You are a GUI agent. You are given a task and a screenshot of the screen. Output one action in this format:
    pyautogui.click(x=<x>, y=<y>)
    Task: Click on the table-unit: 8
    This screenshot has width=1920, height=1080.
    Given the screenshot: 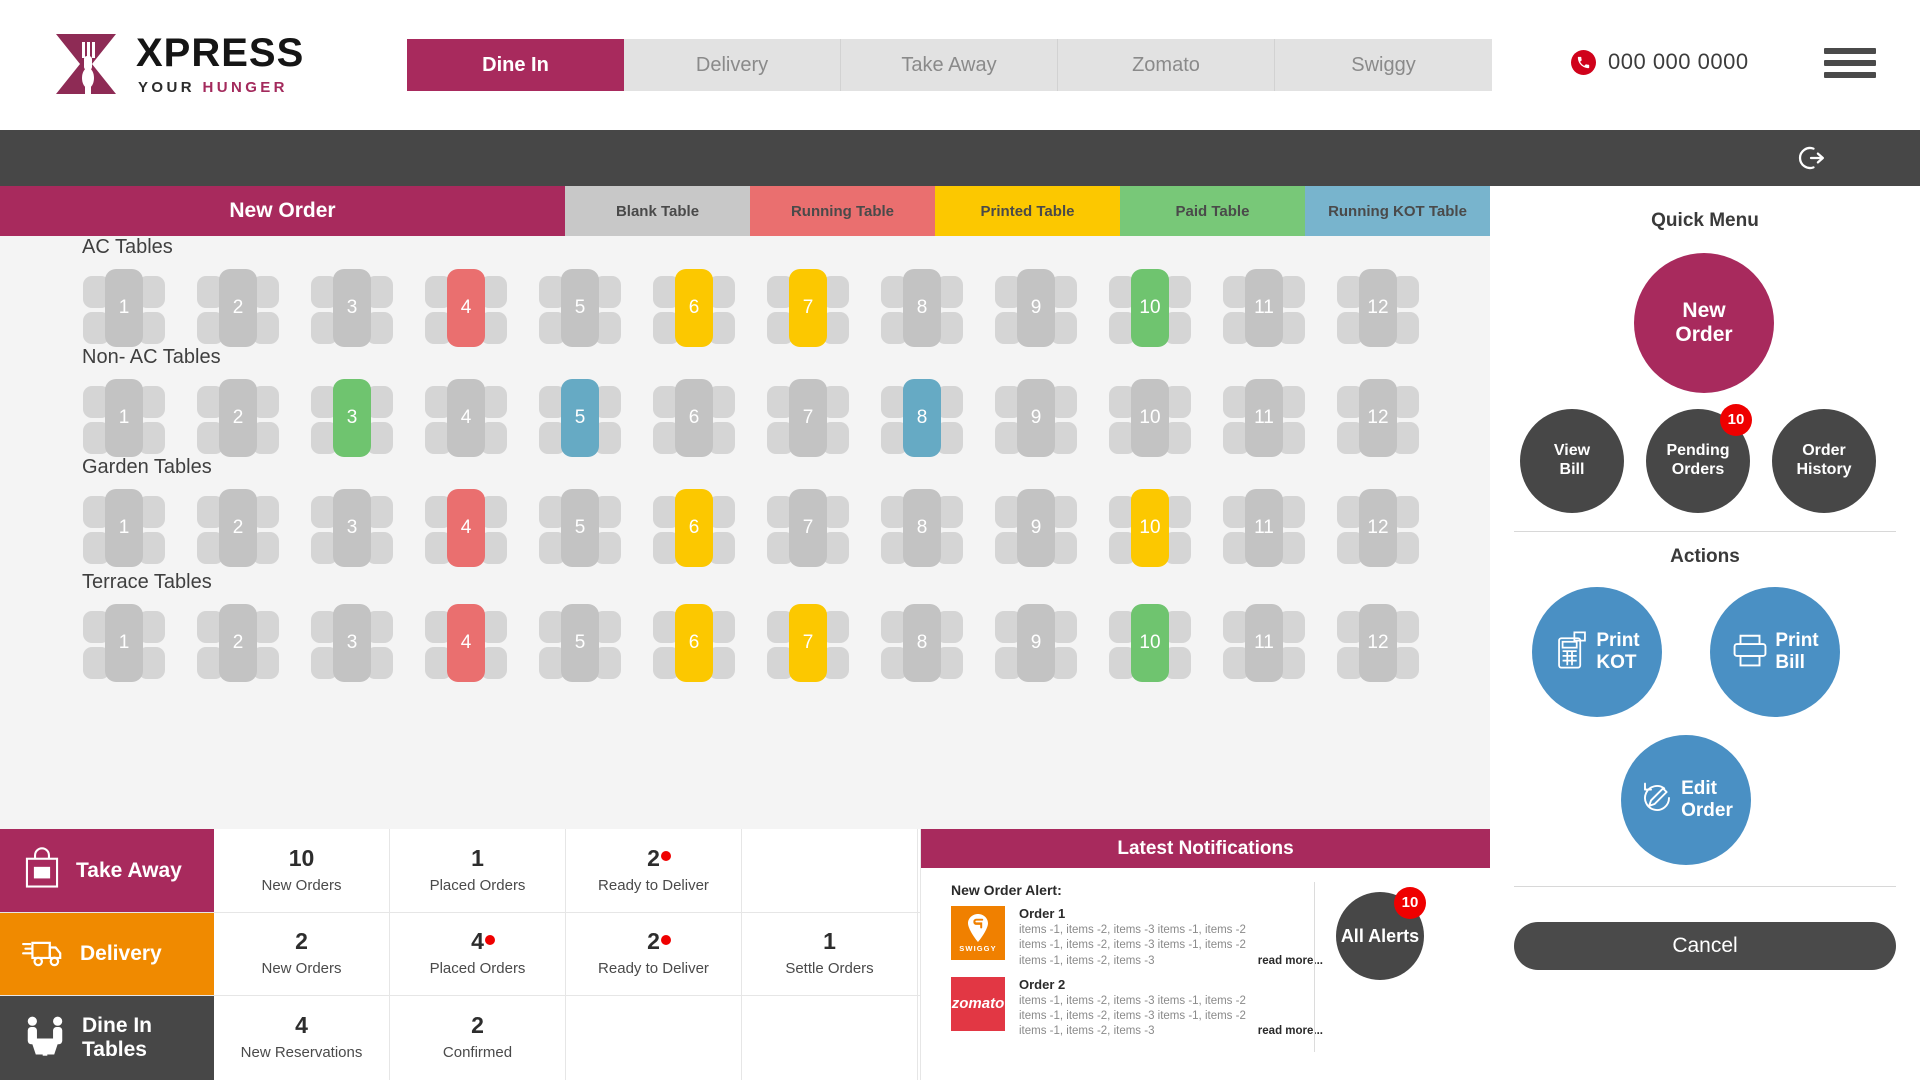 What is the action you would take?
    pyautogui.click(x=922, y=528)
    